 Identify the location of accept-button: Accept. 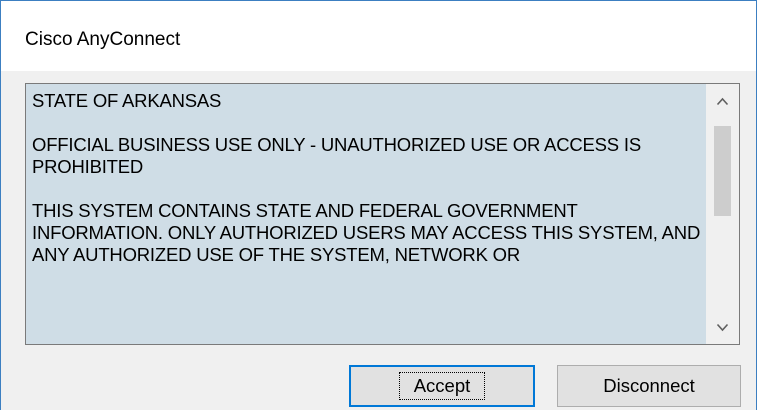
(442, 386).